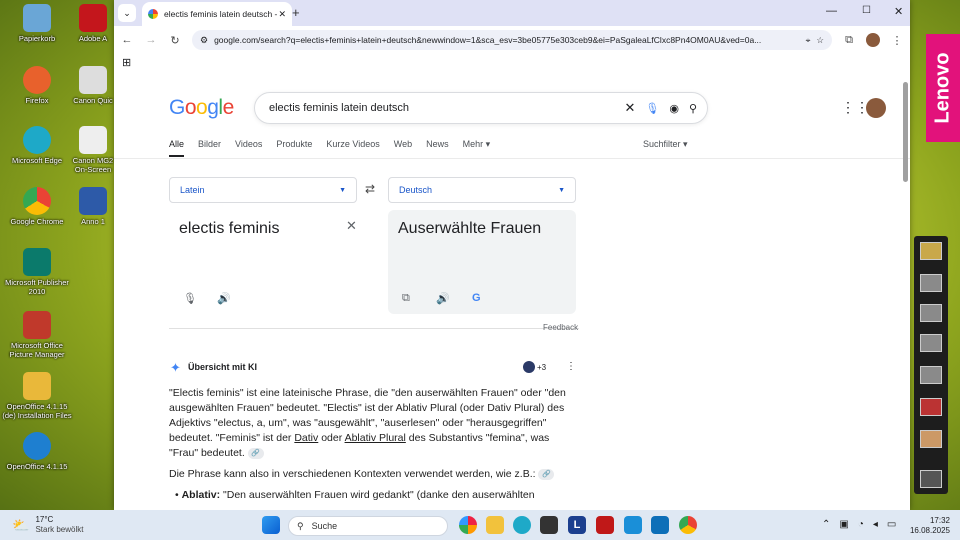  Describe the element at coordinates (943, 88) in the screenshot. I see `lenovo-brand: Lenovo` at that location.